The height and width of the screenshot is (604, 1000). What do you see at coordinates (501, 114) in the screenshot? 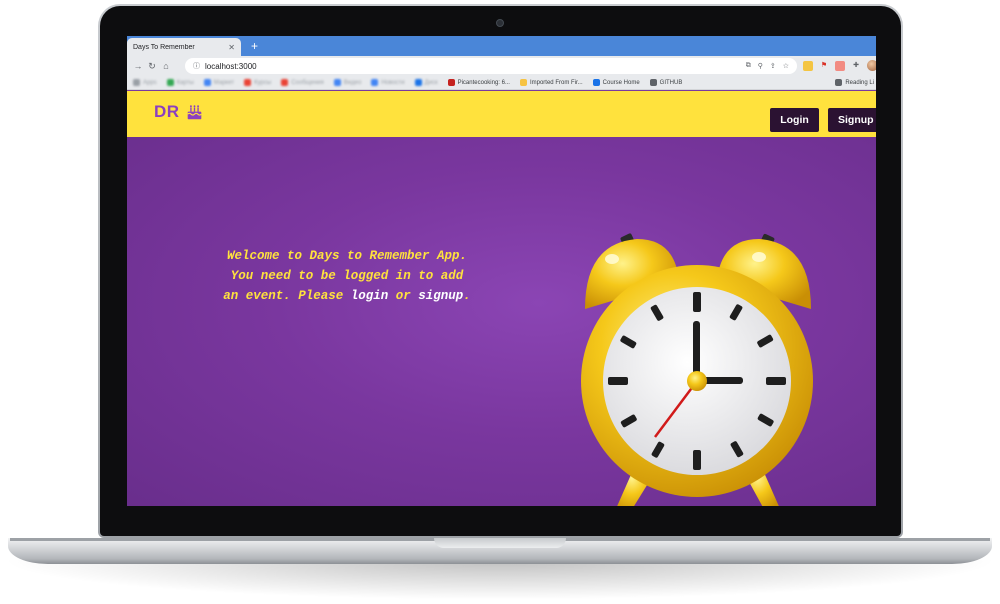
I see `app-header: DR Login Signup` at bounding box center [501, 114].